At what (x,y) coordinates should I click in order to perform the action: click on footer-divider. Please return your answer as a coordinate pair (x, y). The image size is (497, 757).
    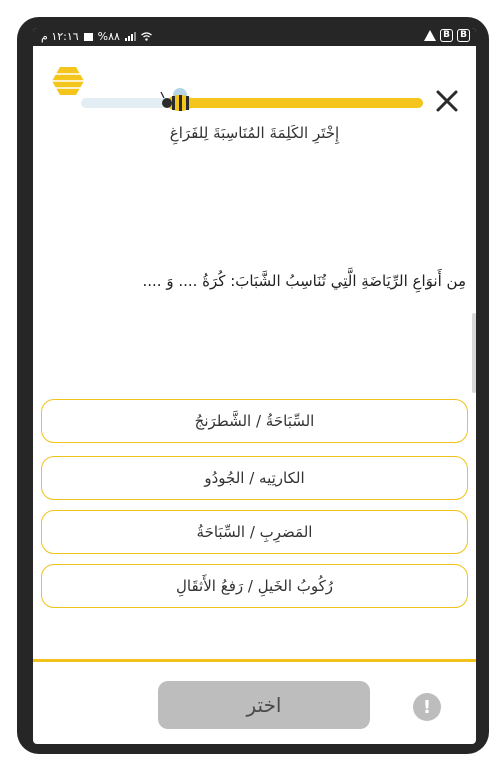
    Looking at the image, I should click on (254, 660).